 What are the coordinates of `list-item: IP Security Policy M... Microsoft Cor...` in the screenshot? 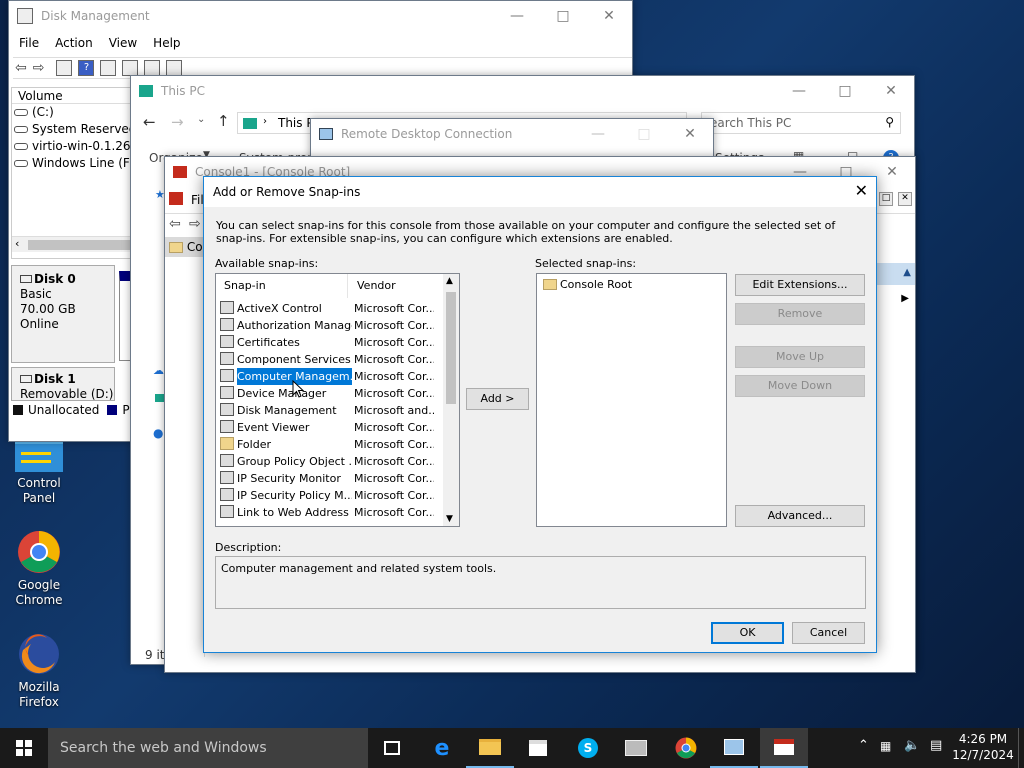 It's located at (327, 495).